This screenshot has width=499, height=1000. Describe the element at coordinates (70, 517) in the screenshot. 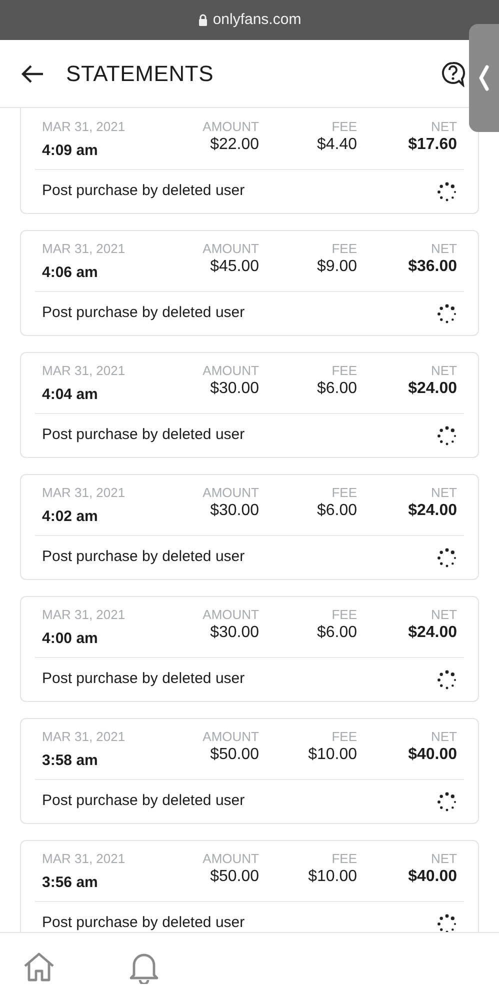

I see `time-text: 4:02 am` at that location.